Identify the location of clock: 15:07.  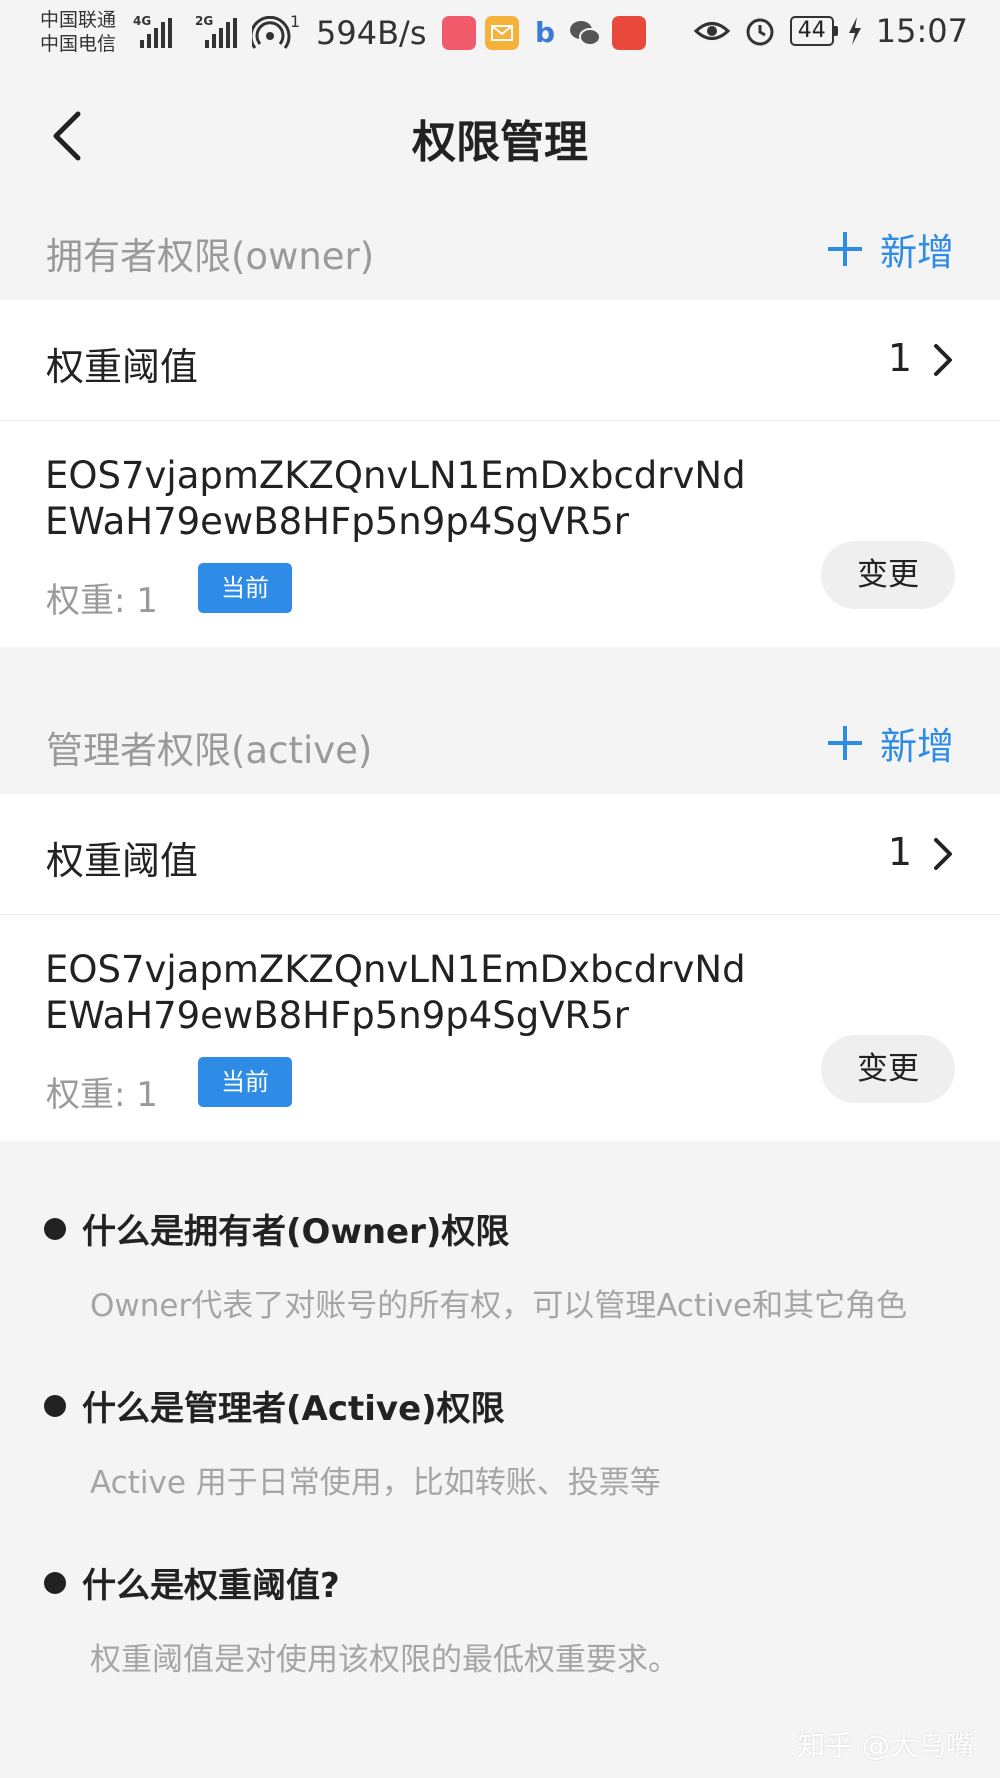
(921, 31).